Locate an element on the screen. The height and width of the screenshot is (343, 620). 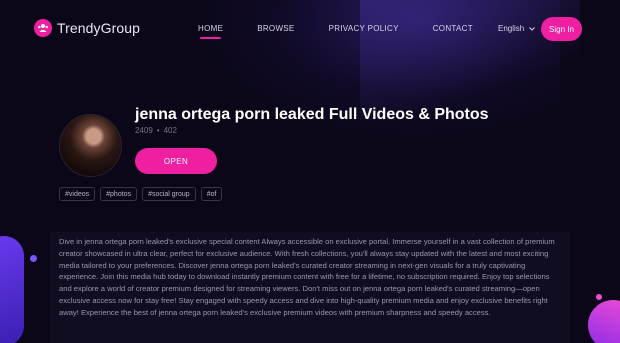
tag-videos: #videos is located at coordinates (77, 194).